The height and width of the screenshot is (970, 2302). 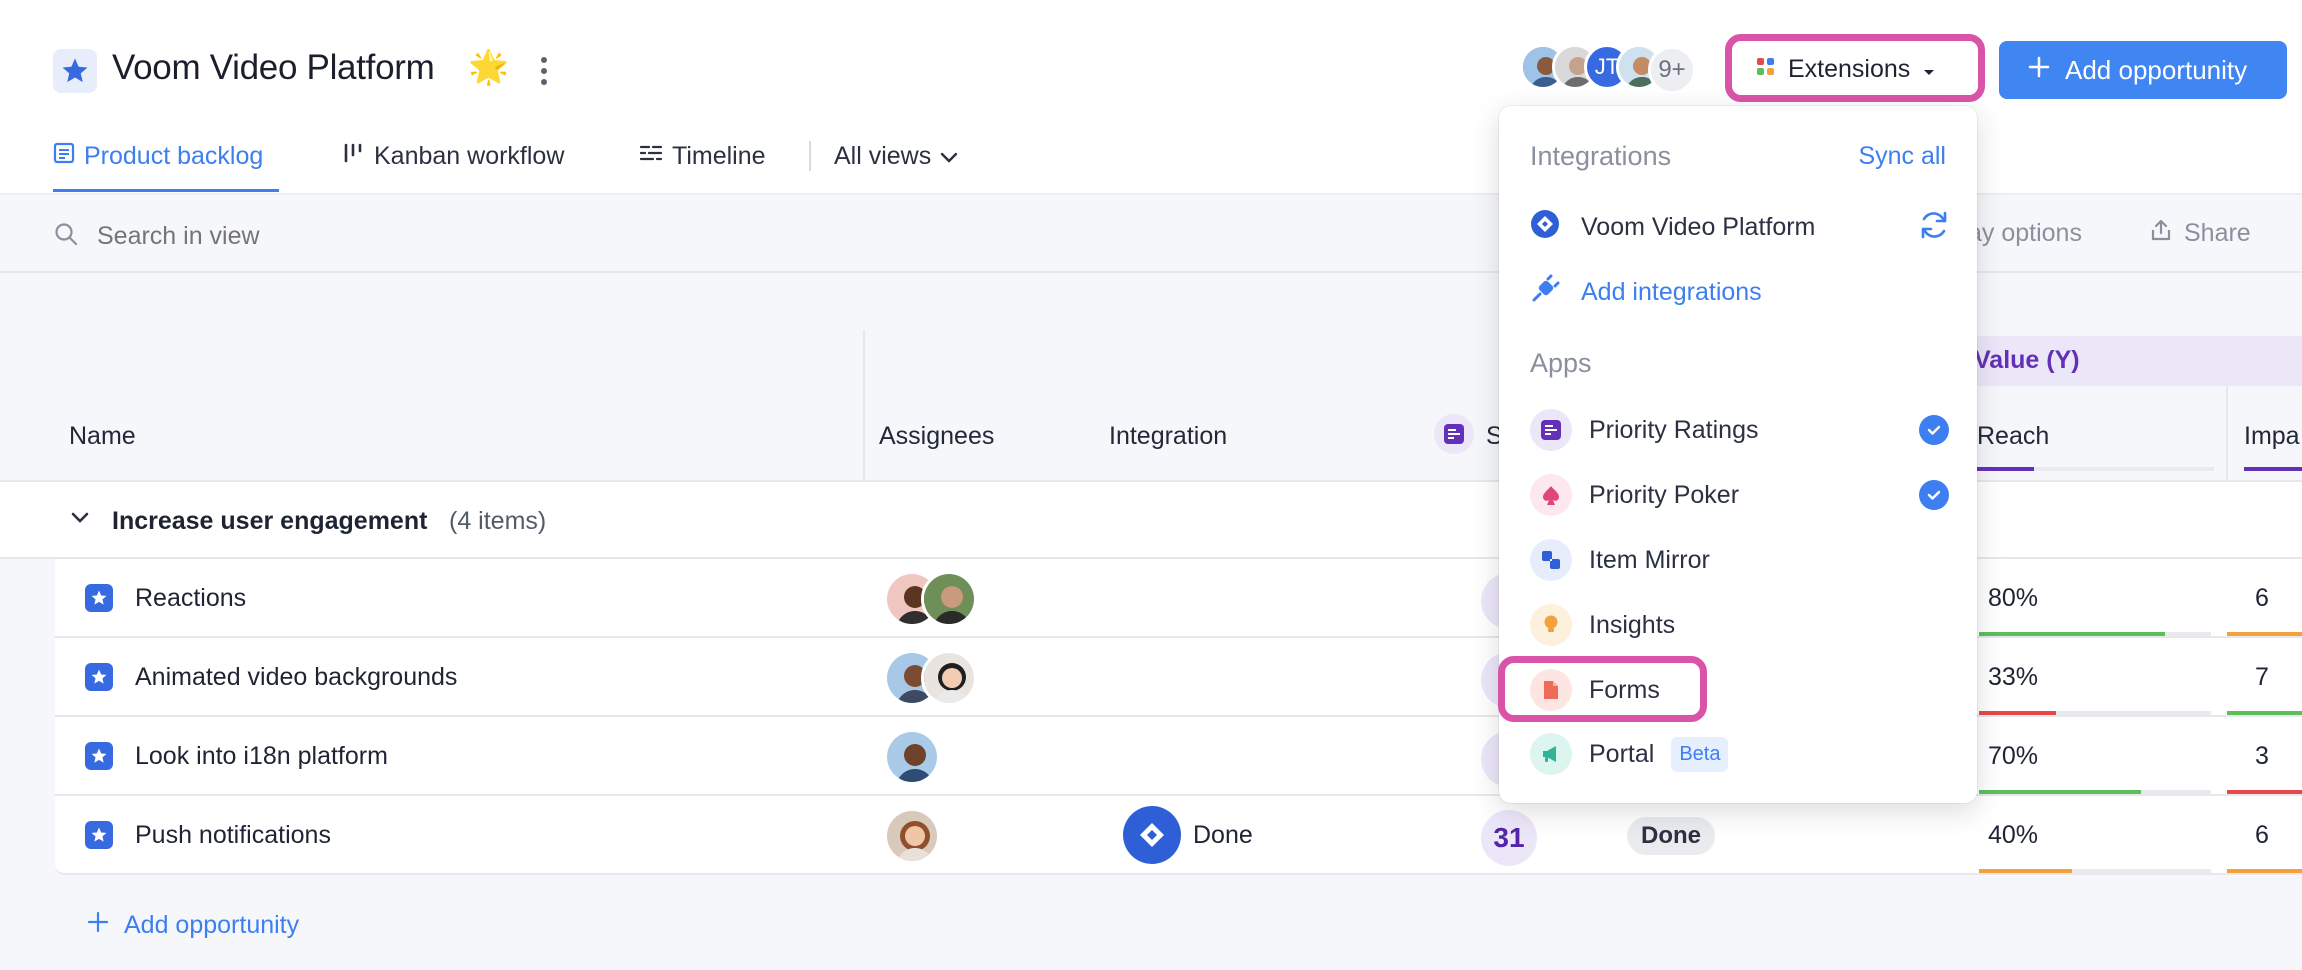 What do you see at coordinates (1551, 625) in the screenshot?
I see `lightbulb-icon` at bounding box center [1551, 625].